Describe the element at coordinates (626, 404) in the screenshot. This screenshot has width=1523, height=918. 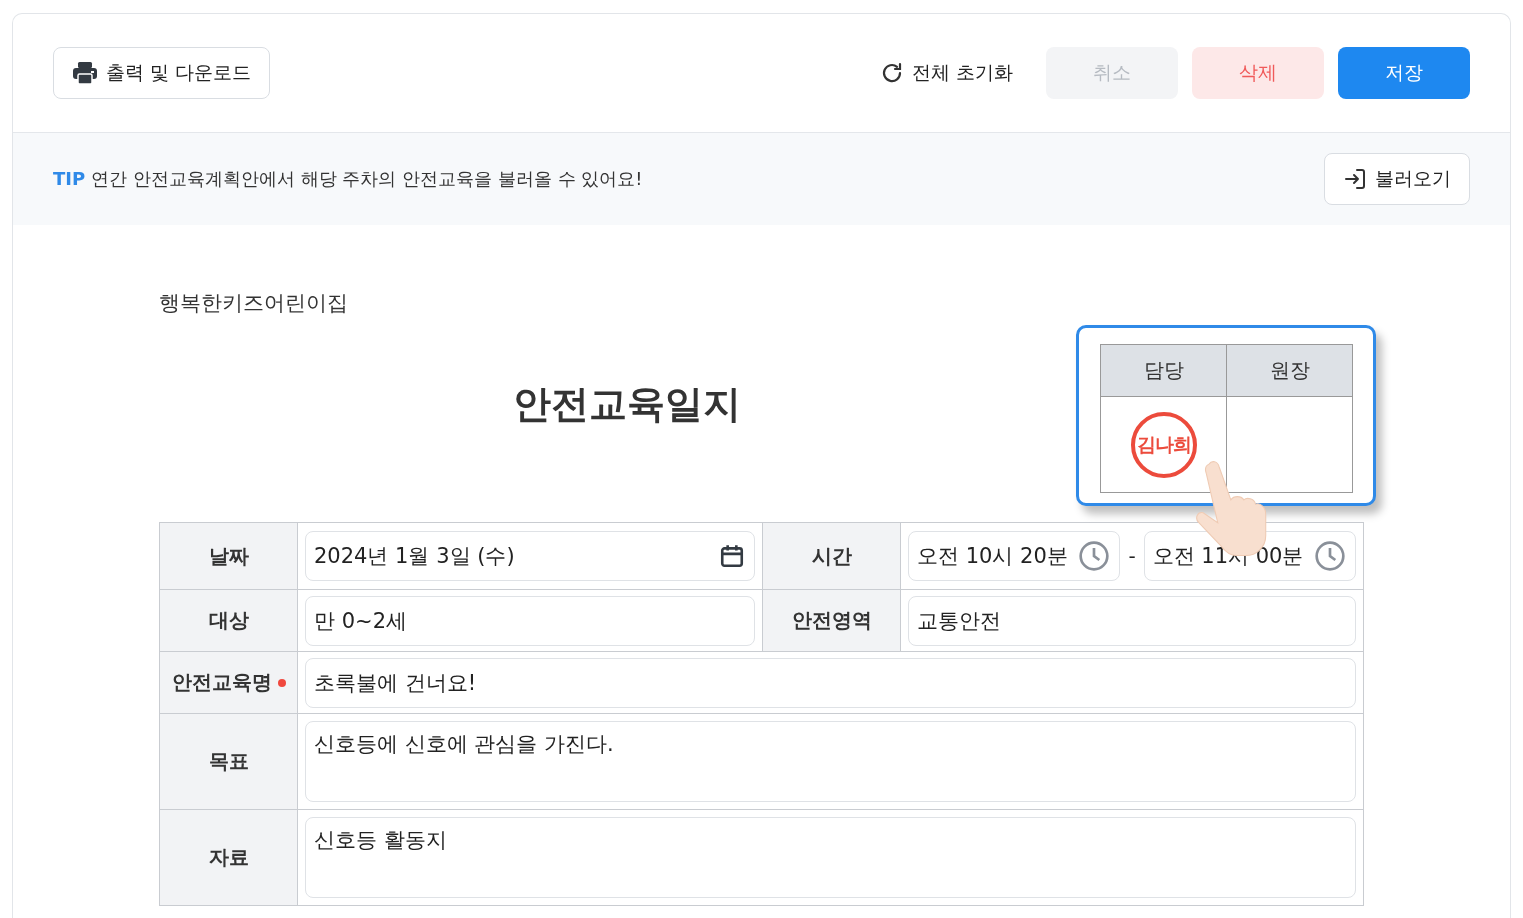
I see `document-title: 안전교육일지` at that location.